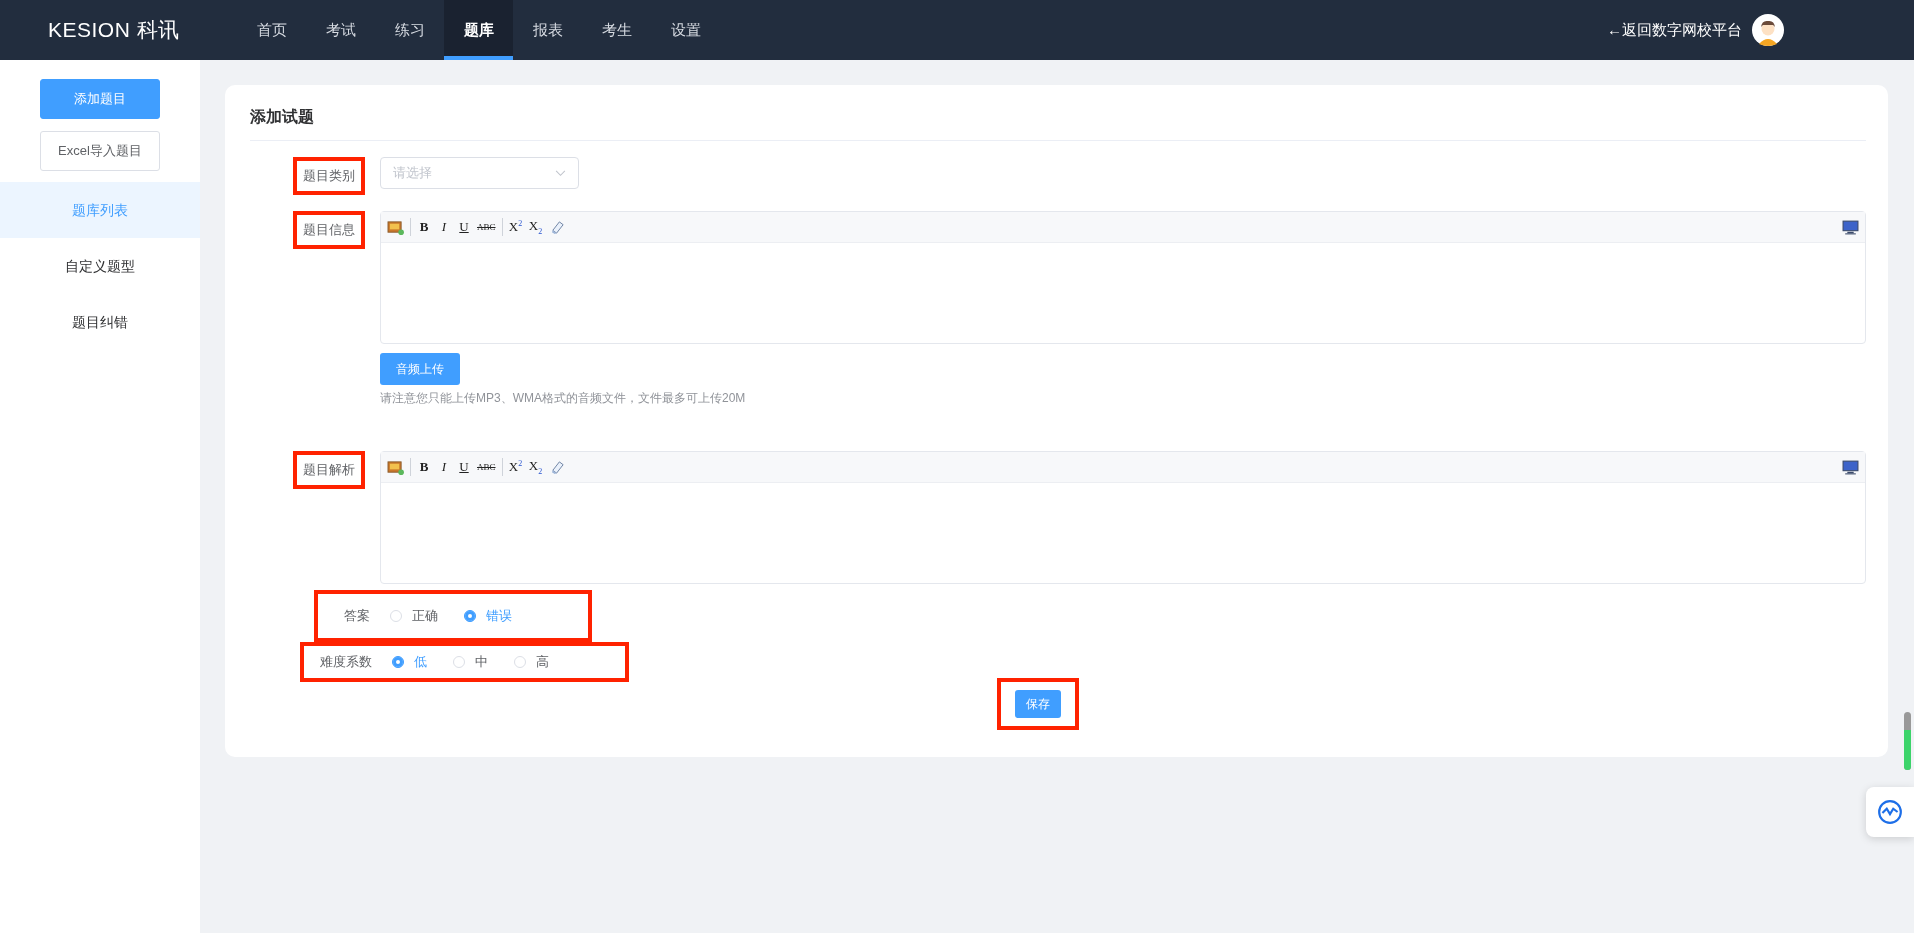 This screenshot has height=933, width=1914. What do you see at coordinates (100, 322) in the screenshot?
I see `sidebar-item: 题目纠错` at bounding box center [100, 322].